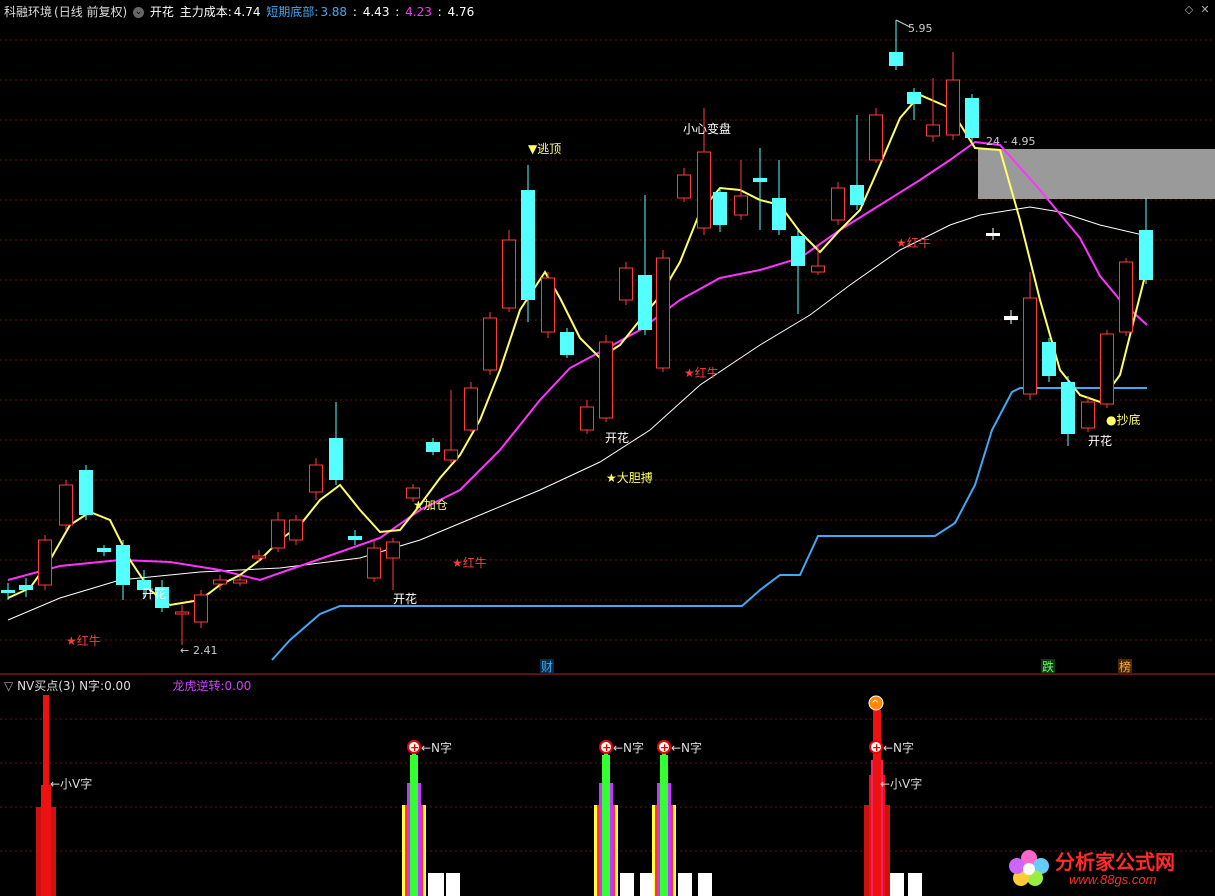 The height and width of the screenshot is (896, 1215). What do you see at coordinates (1096, 174) in the screenshot?
I see `resistance-box` at bounding box center [1096, 174].